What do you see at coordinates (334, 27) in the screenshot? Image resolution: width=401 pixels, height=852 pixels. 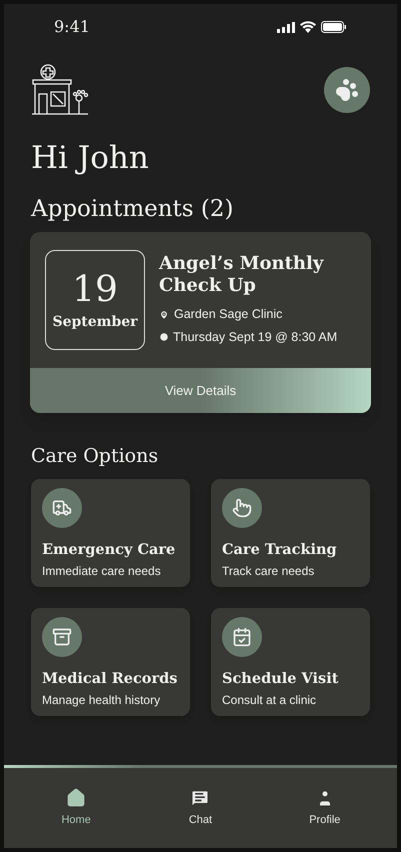 I see `battery-icon` at bounding box center [334, 27].